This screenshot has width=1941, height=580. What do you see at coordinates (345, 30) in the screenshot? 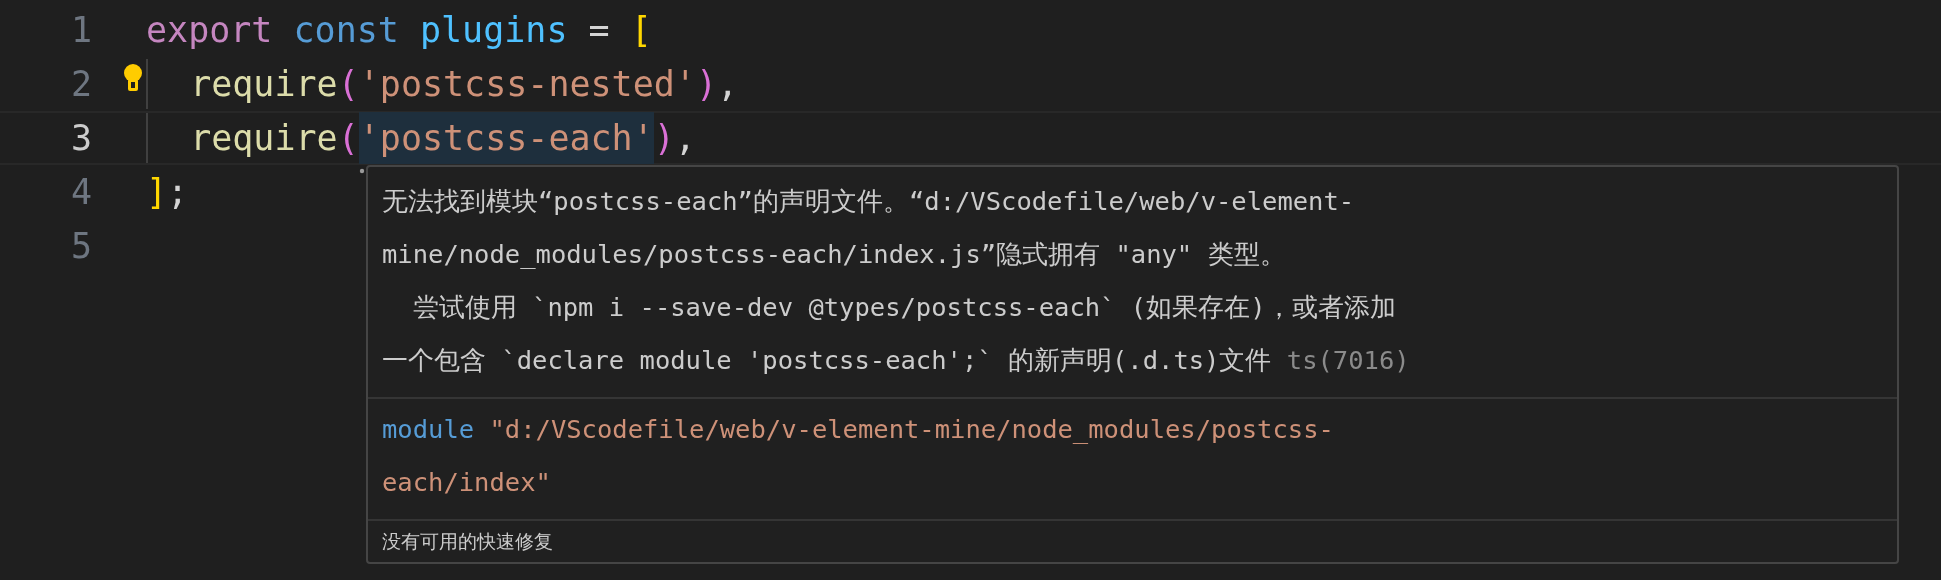
I see `code-token: const` at bounding box center [345, 30].